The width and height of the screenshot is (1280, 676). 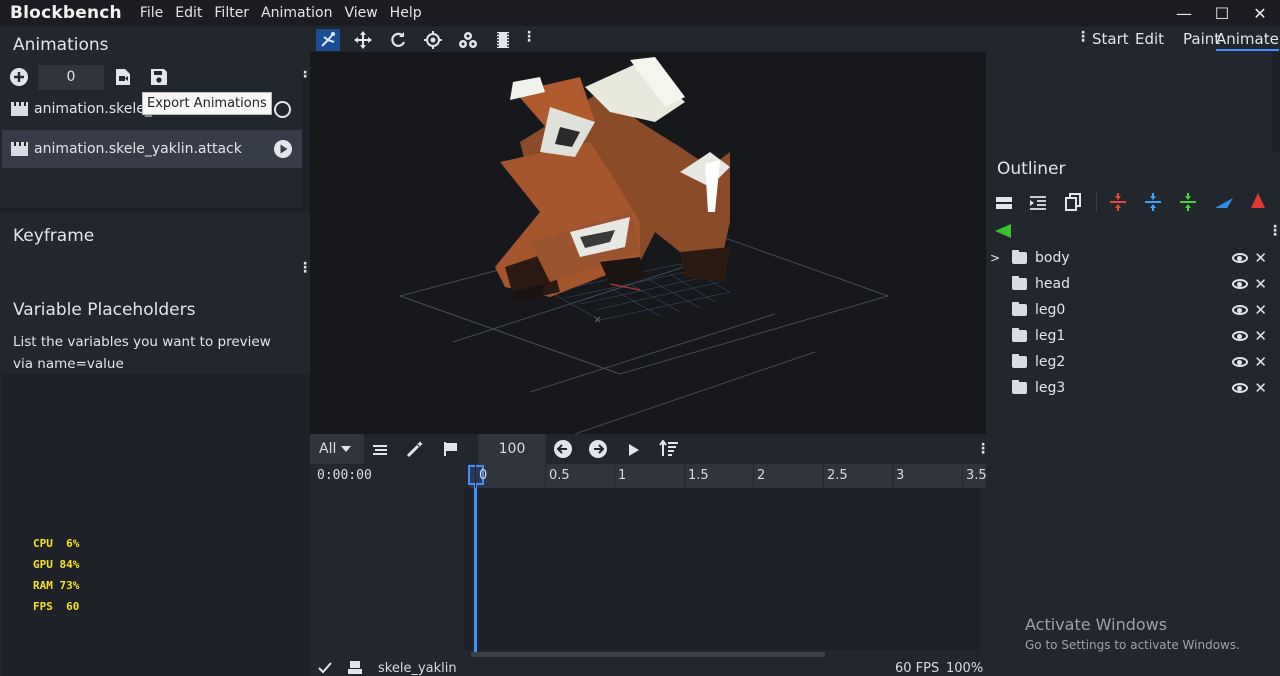 I want to click on outliner-more-icon: ⋮, so click(x=1274, y=231).